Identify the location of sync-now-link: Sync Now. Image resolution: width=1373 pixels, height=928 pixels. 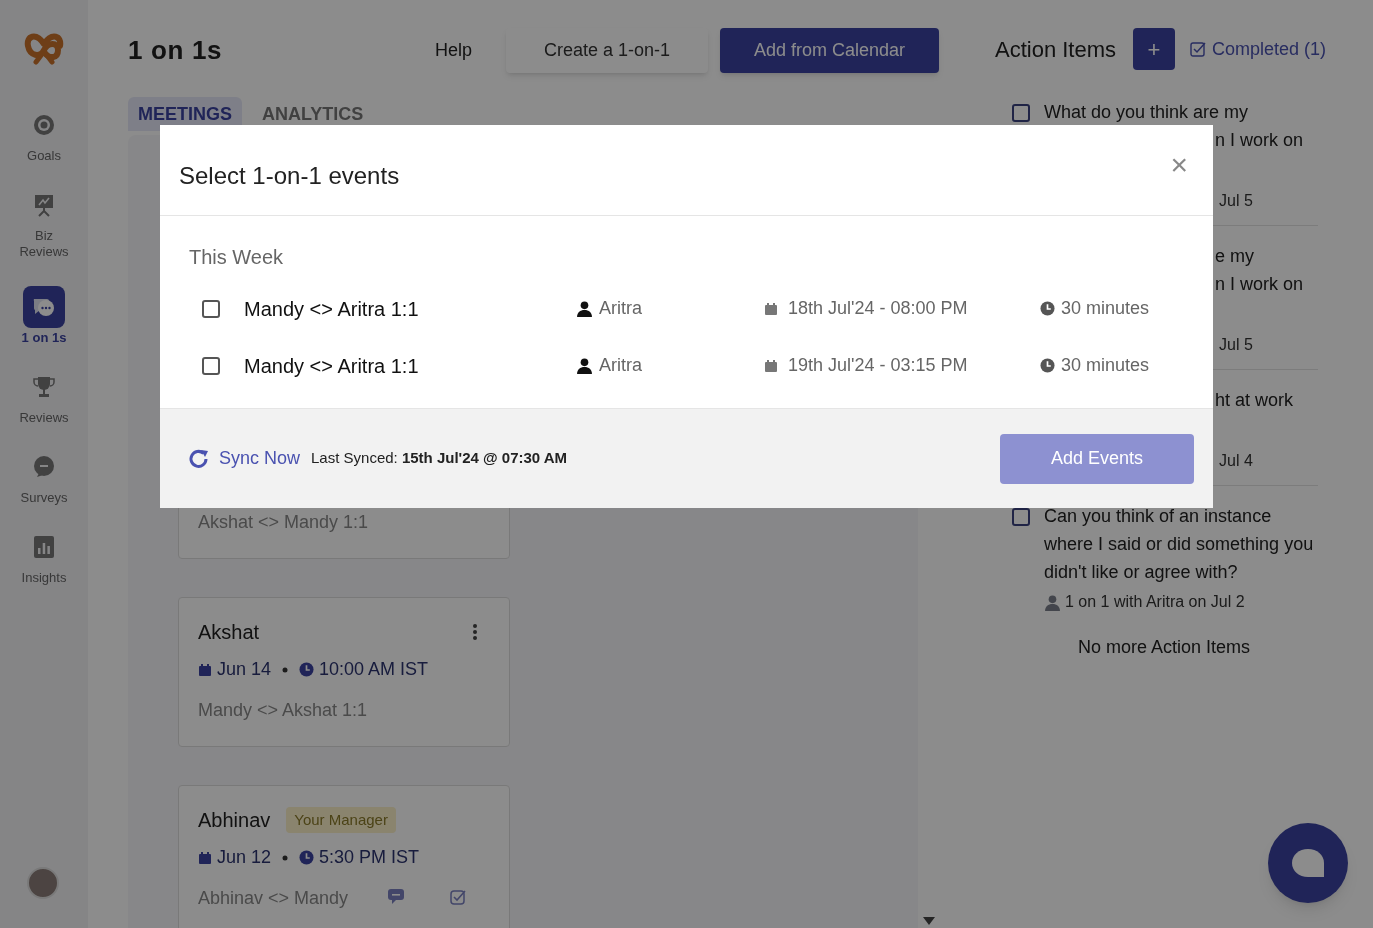
(244, 458).